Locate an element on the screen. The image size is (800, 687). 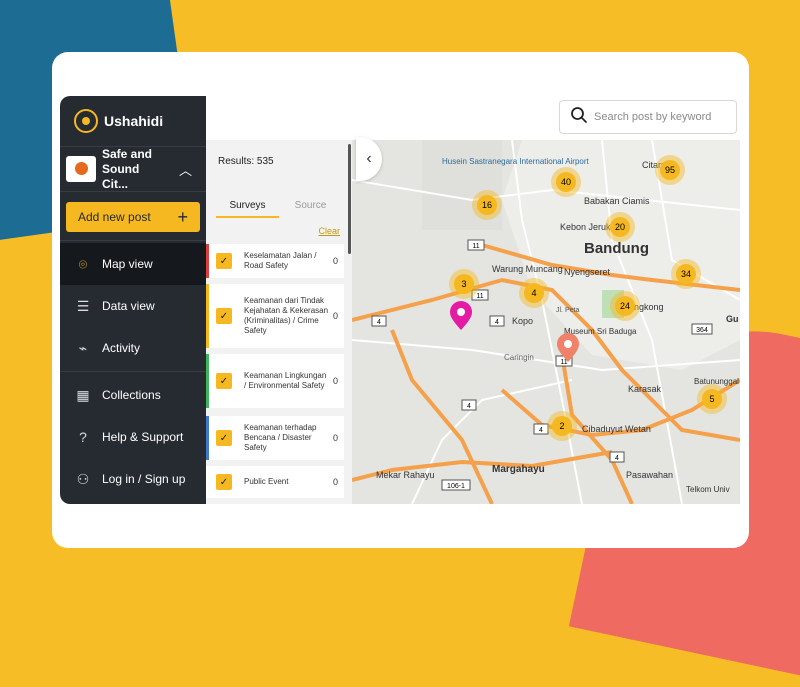
city-label: Bandung is located at coordinates (616, 248).